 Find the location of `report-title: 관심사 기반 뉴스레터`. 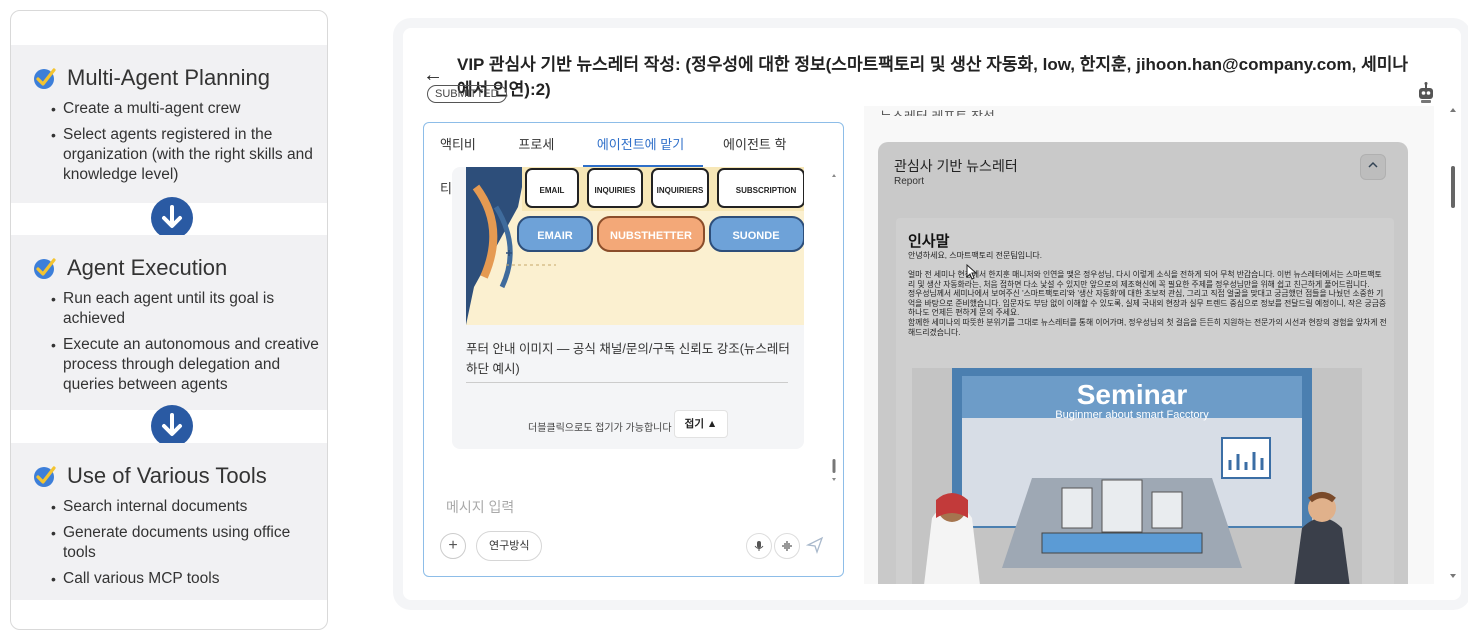

report-title: 관심사 기반 뉴스레터 is located at coordinates (956, 166).